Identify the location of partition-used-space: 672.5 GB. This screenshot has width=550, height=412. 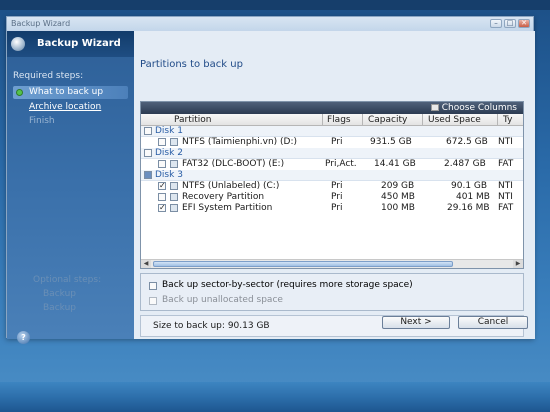
(467, 142).